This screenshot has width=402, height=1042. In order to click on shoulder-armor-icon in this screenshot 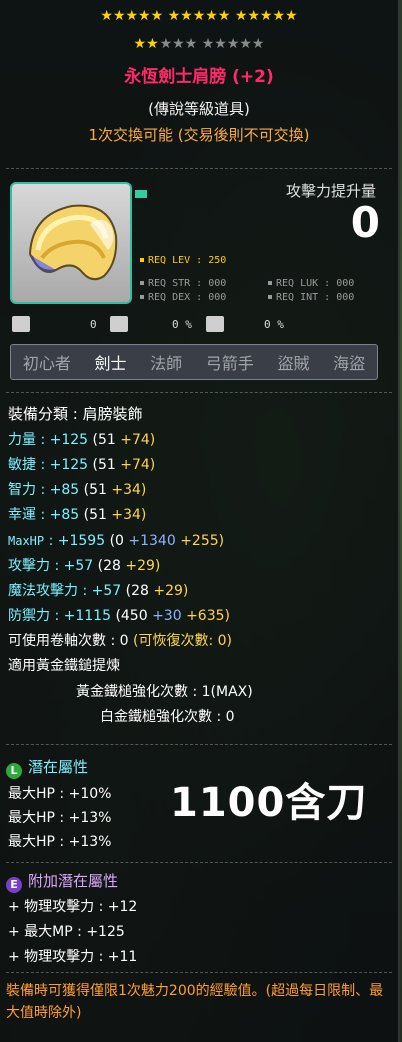, I will do `click(73, 242)`.